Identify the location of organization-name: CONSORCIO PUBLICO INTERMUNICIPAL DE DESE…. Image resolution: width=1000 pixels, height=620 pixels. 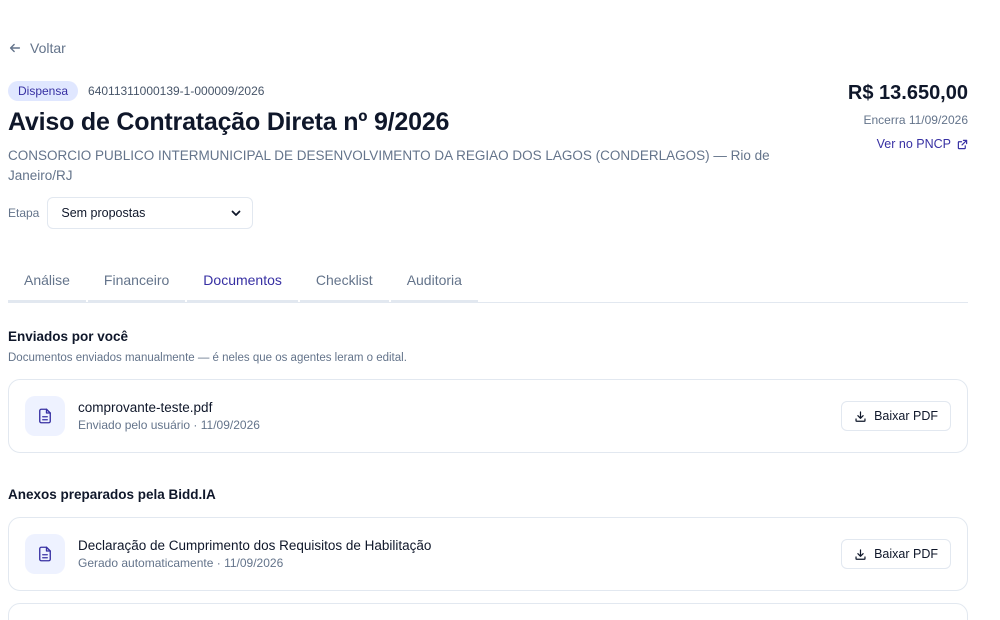
(389, 165).